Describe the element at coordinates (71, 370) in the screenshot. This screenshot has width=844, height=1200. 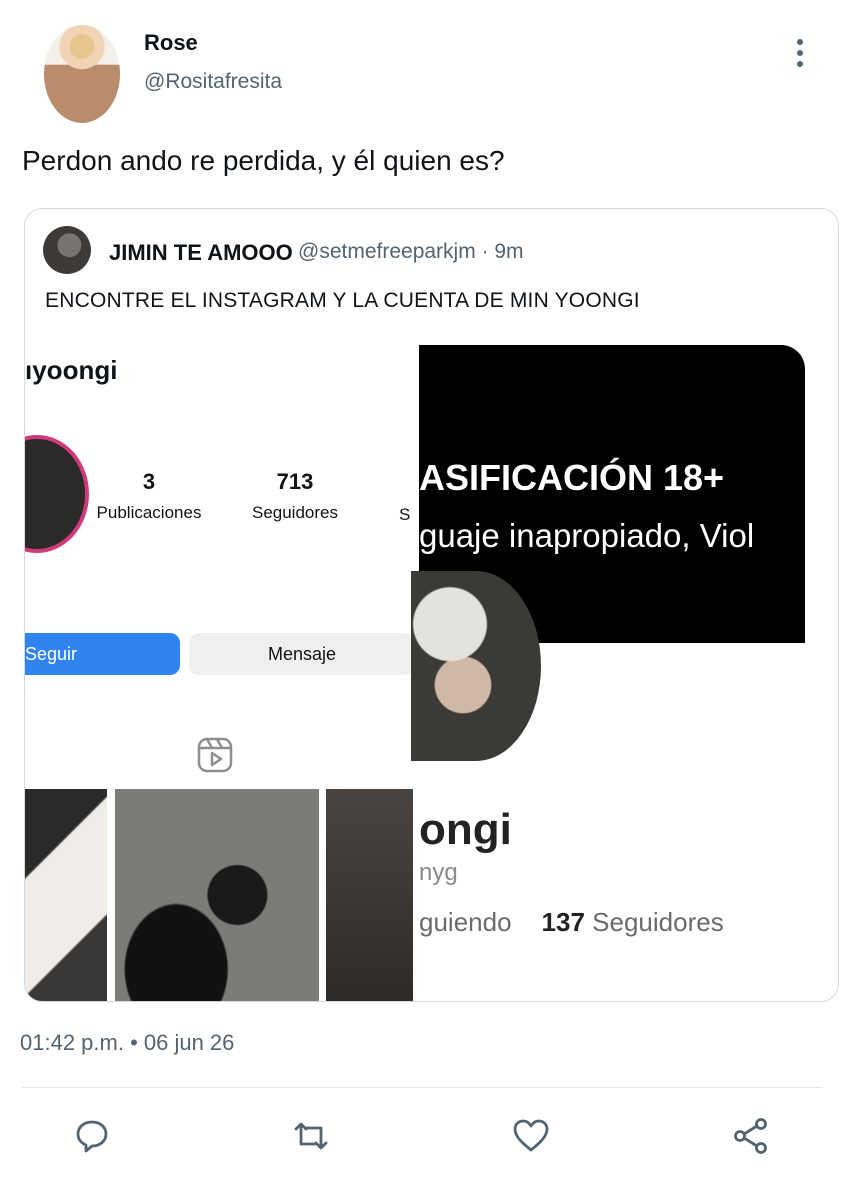
I see `ig-username: ıyoongi` at that location.